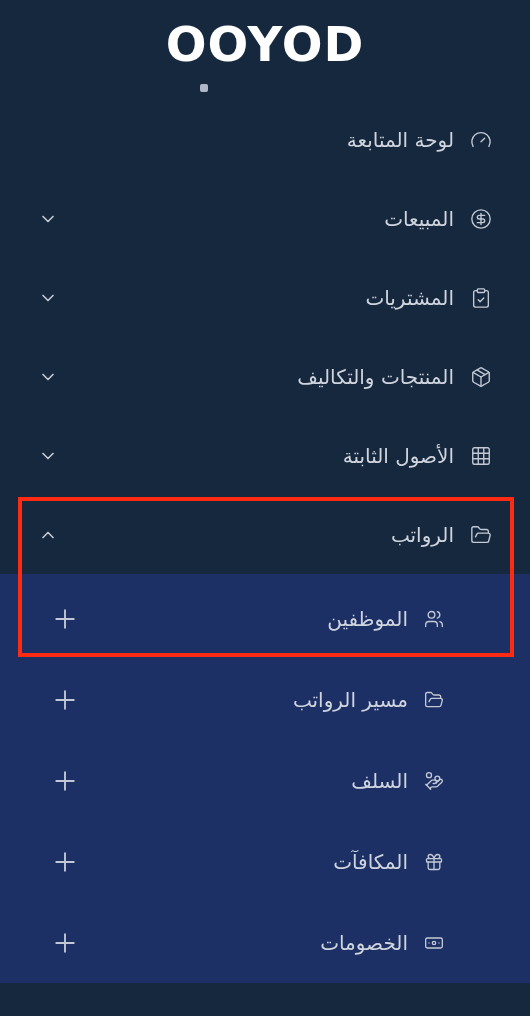 This screenshot has width=530, height=1016. I want to click on hand-coins-icon, so click(434, 780).